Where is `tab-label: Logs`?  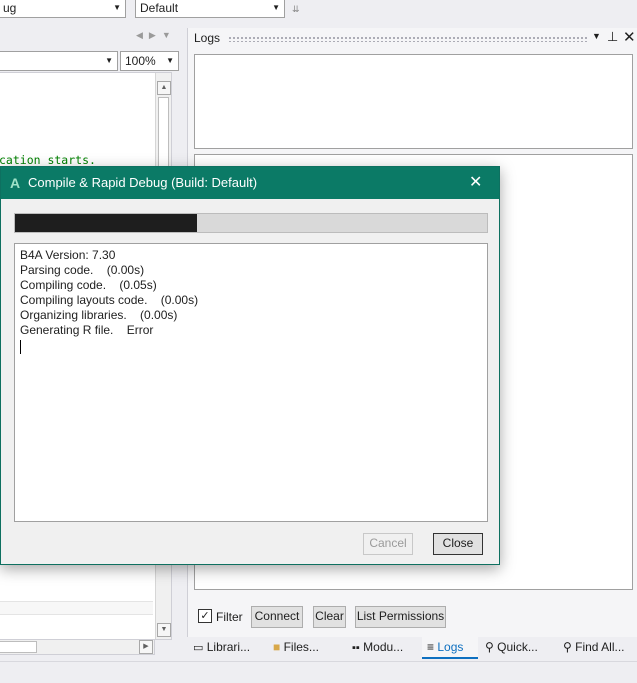
tab-label: Logs is located at coordinates (450, 647).